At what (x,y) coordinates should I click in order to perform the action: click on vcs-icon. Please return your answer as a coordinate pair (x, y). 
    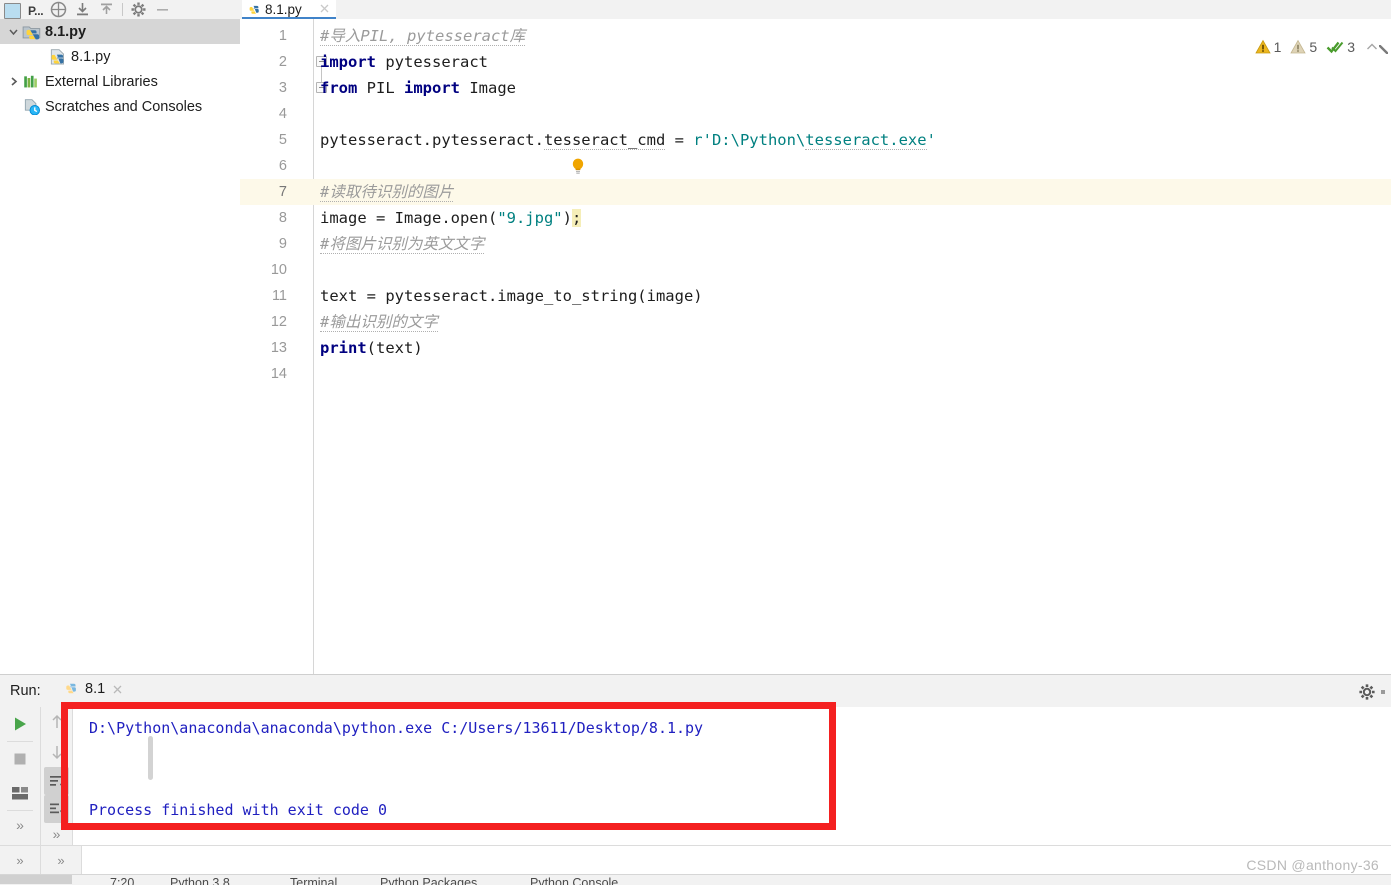
    Looking at the image, I should click on (58, 9).